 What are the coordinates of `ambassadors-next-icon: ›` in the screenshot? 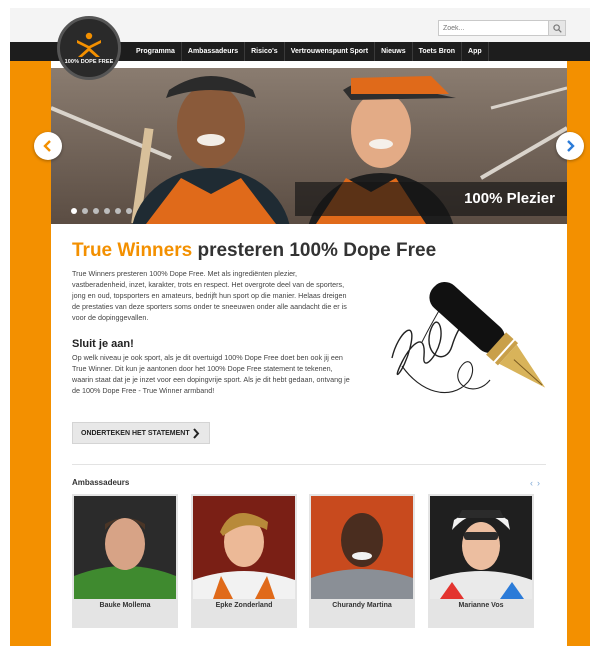 It's located at (538, 483).